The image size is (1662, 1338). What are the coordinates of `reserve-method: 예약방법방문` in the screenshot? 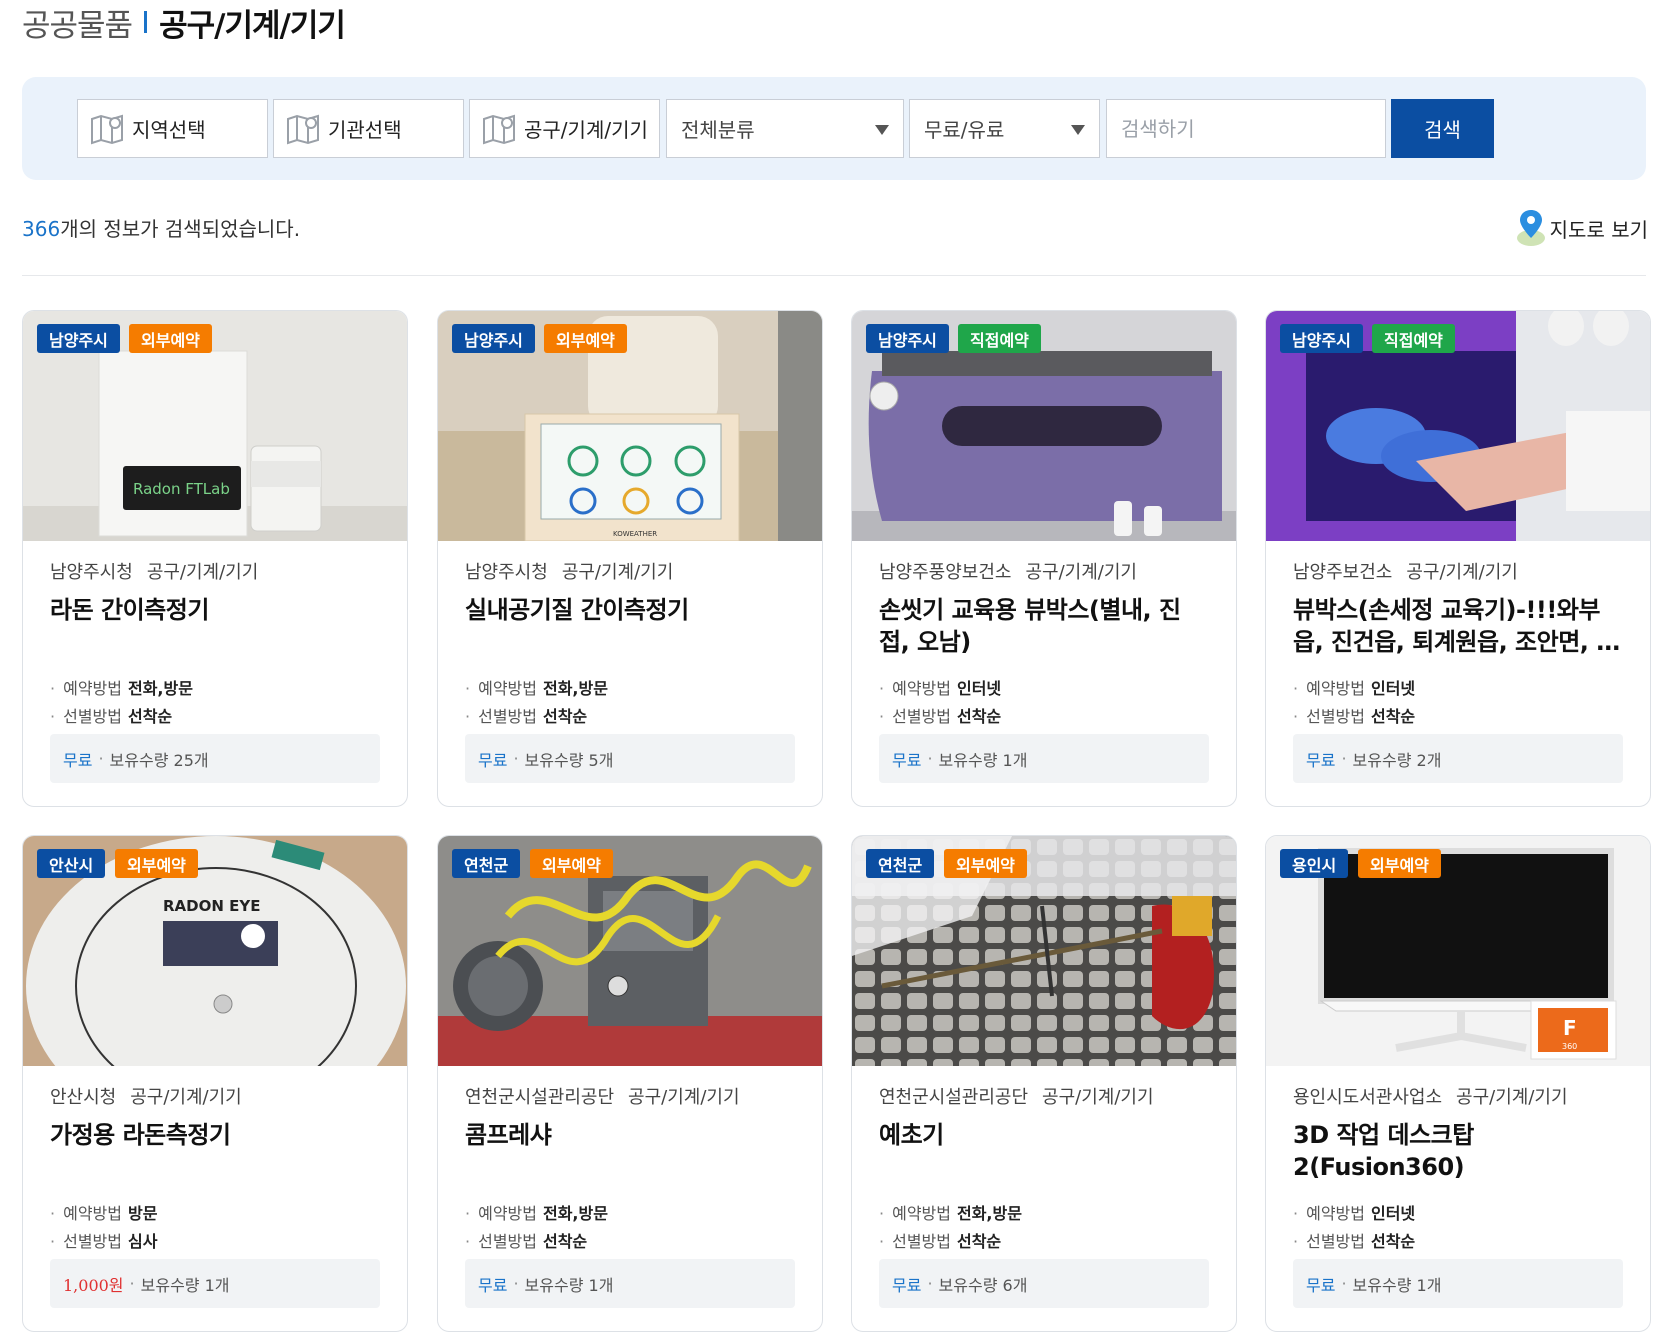 It's located at (103, 1212).